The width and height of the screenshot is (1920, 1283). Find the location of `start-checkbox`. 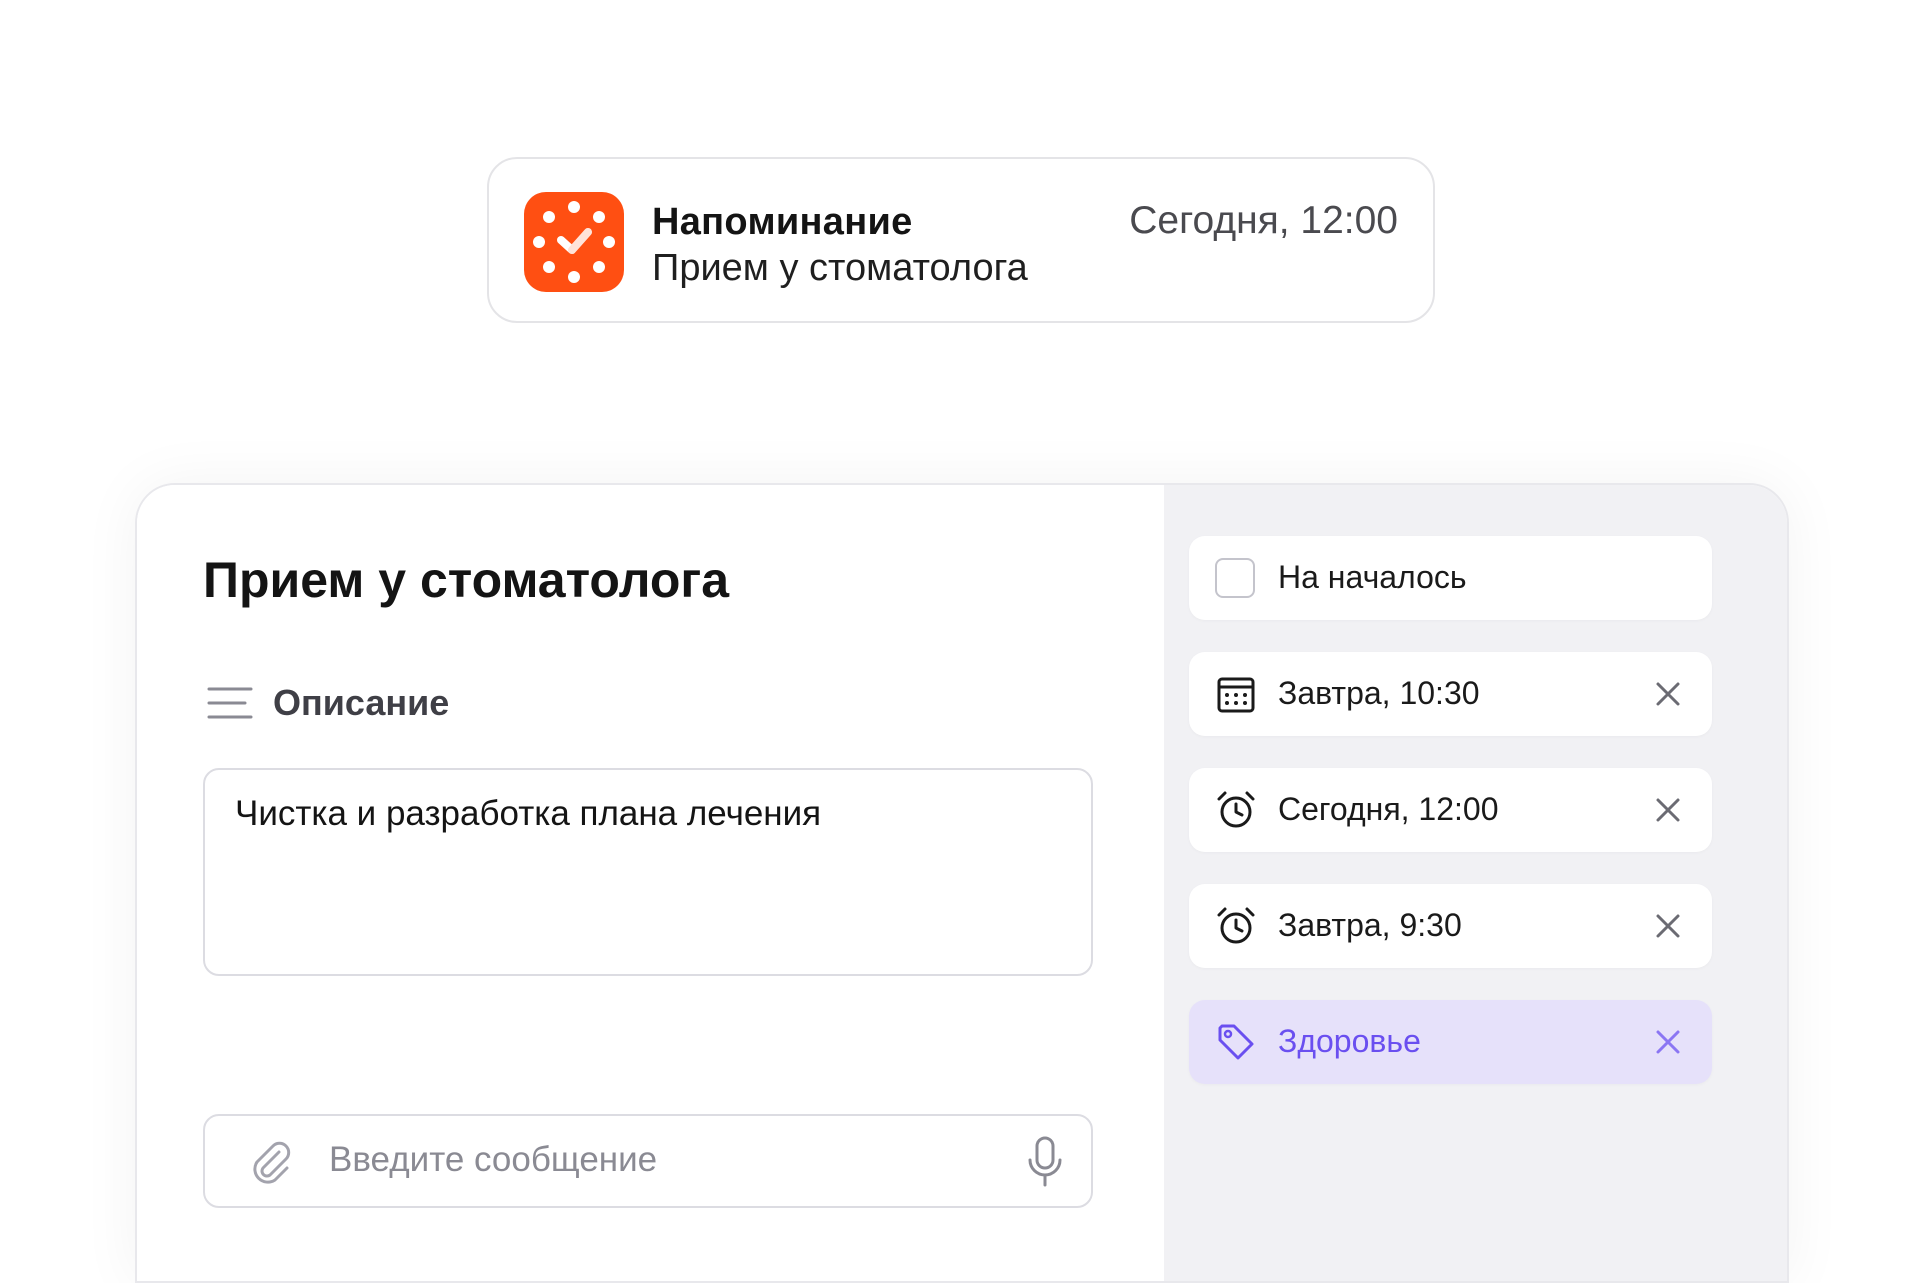

start-checkbox is located at coordinates (1235, 578).